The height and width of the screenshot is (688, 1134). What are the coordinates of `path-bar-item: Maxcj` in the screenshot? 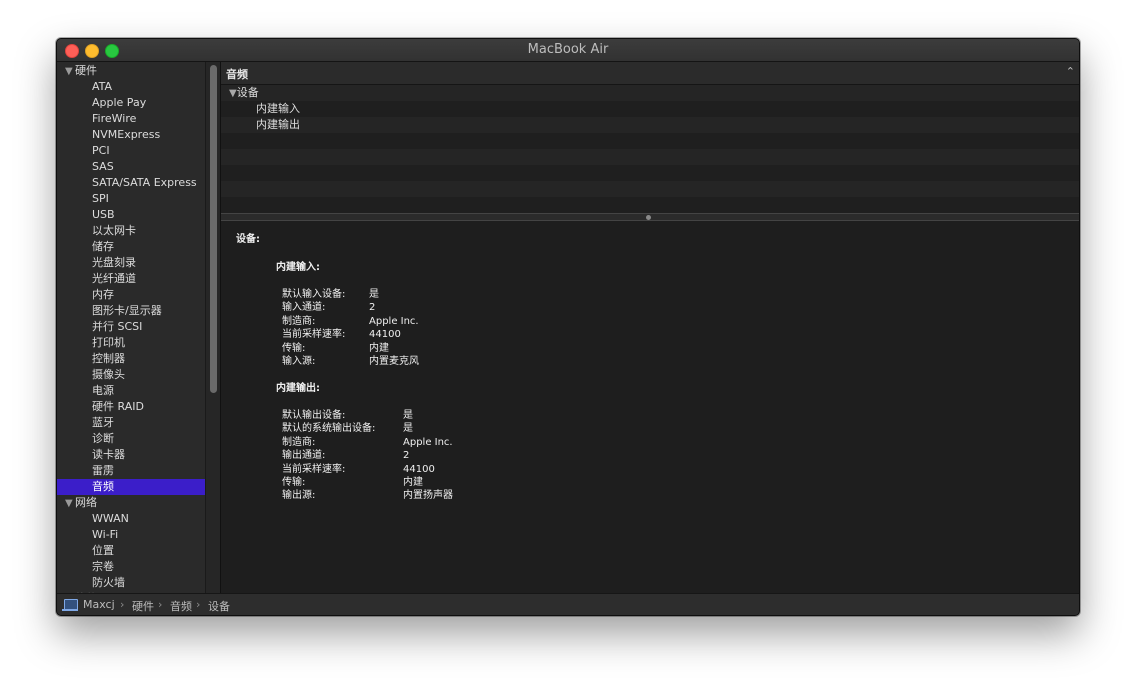 It's located at (99, 604).